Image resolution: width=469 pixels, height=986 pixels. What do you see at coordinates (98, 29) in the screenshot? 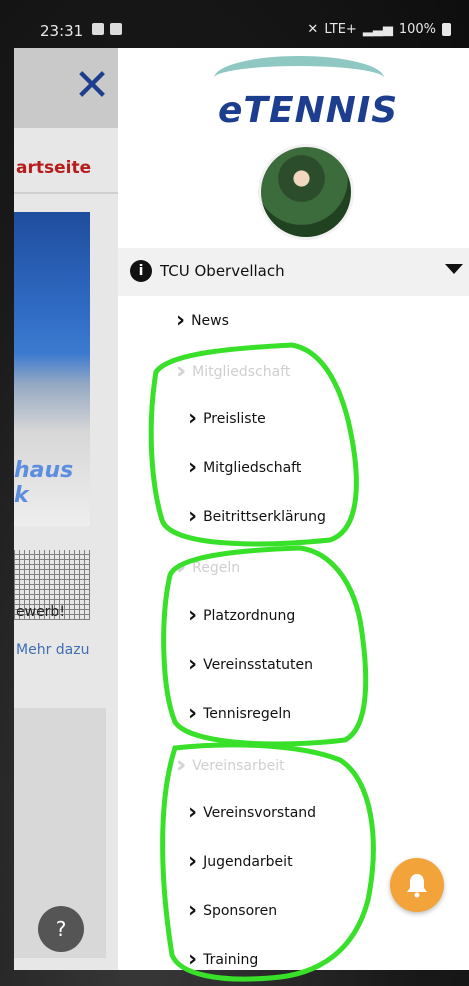
I see `gallery-icon` at bounding box center [98, 29].